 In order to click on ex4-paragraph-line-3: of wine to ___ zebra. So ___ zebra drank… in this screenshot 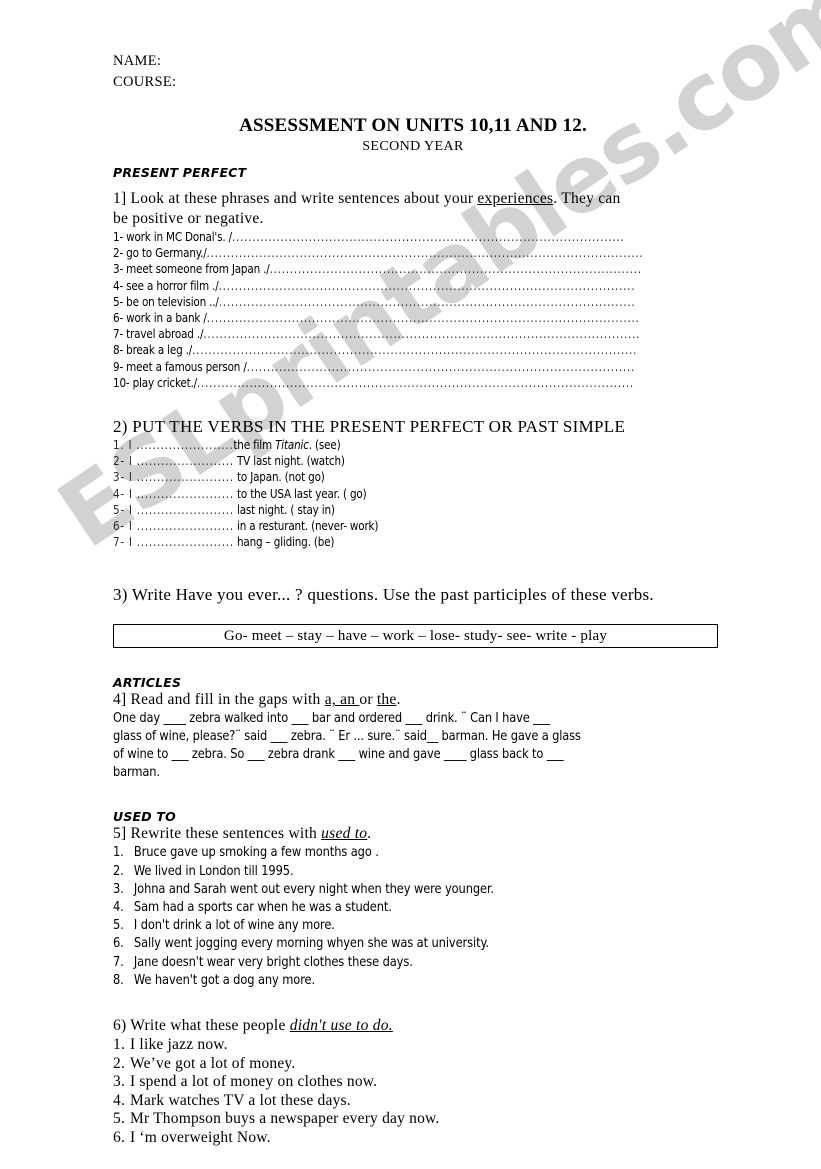, I will do `click(417, 755)`.